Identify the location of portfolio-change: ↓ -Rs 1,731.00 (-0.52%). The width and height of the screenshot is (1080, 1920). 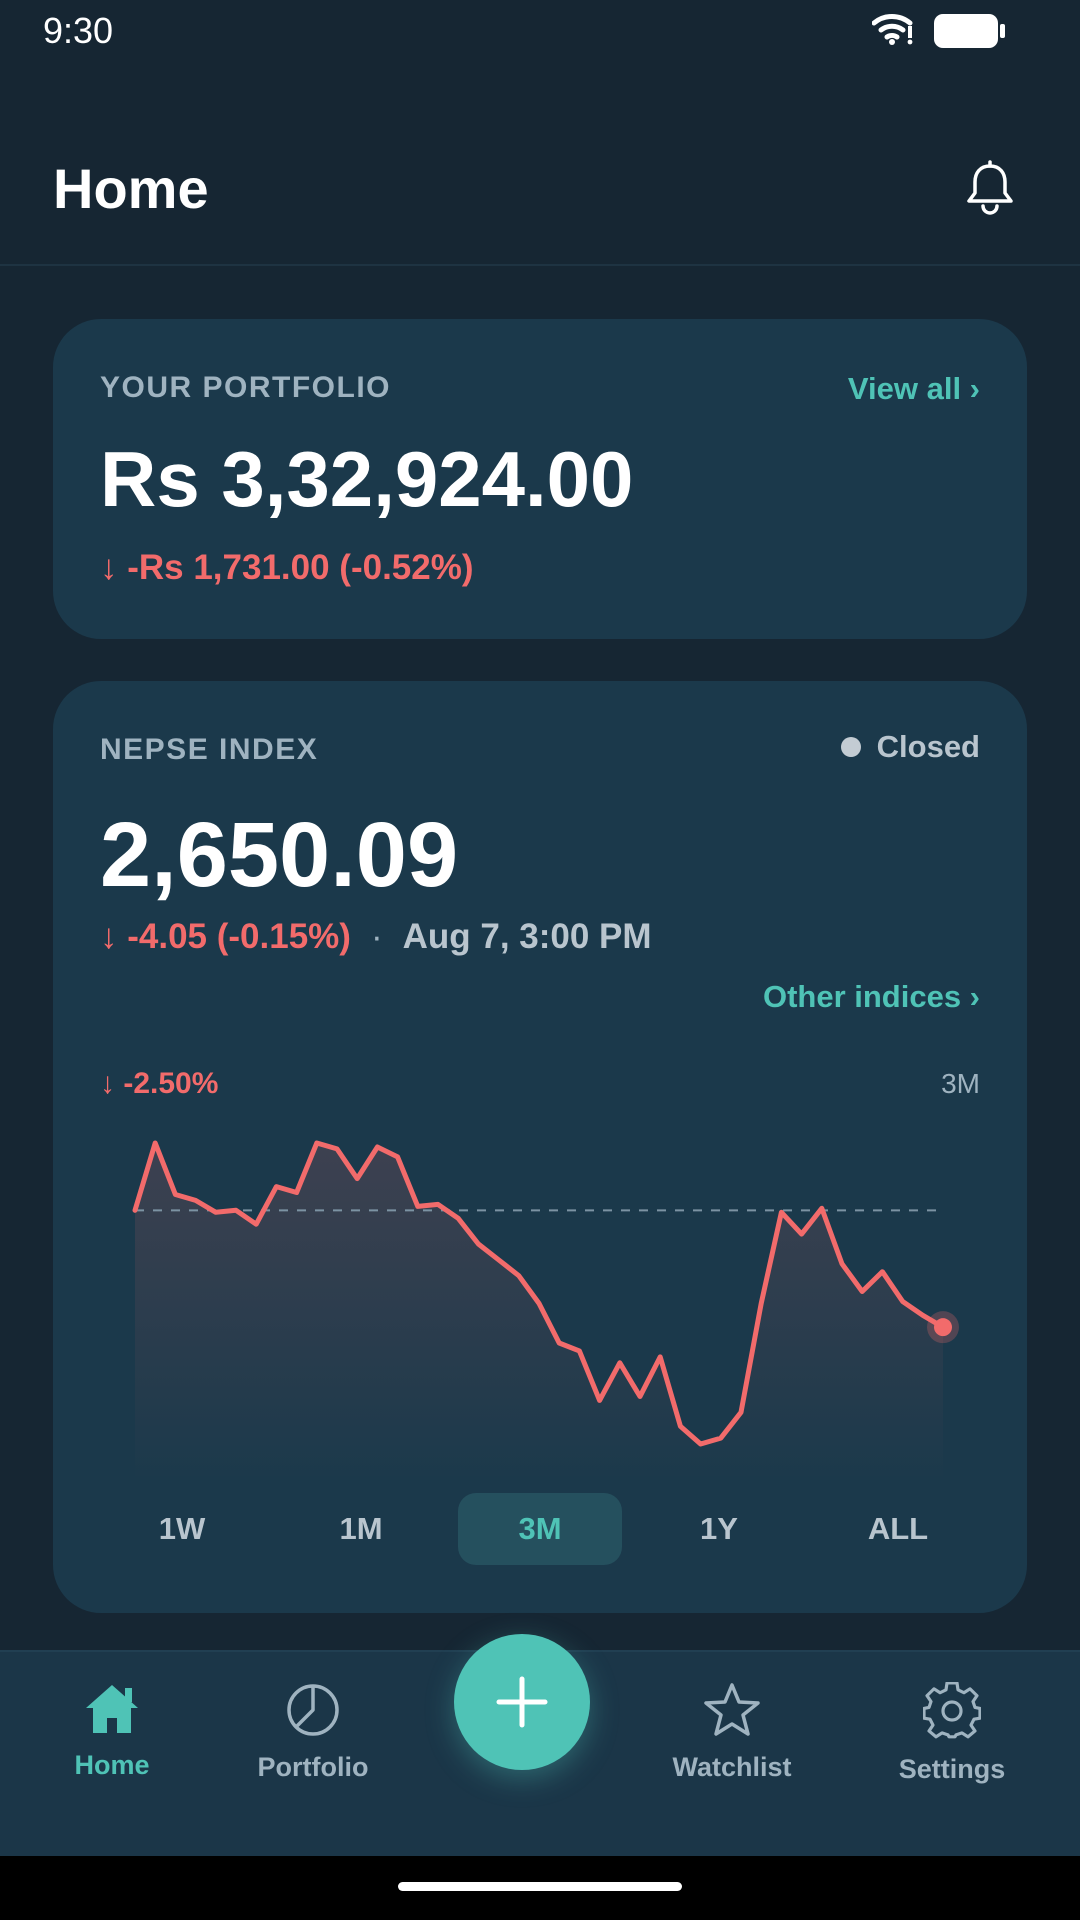
(287, 567).